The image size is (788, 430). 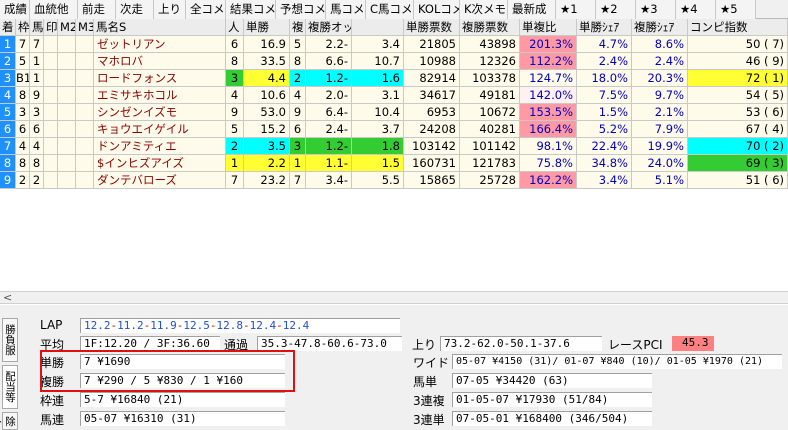 I want to click on col-header-fukusho-share: 複勝ｼｪｱ, so click(x=660, y=27).